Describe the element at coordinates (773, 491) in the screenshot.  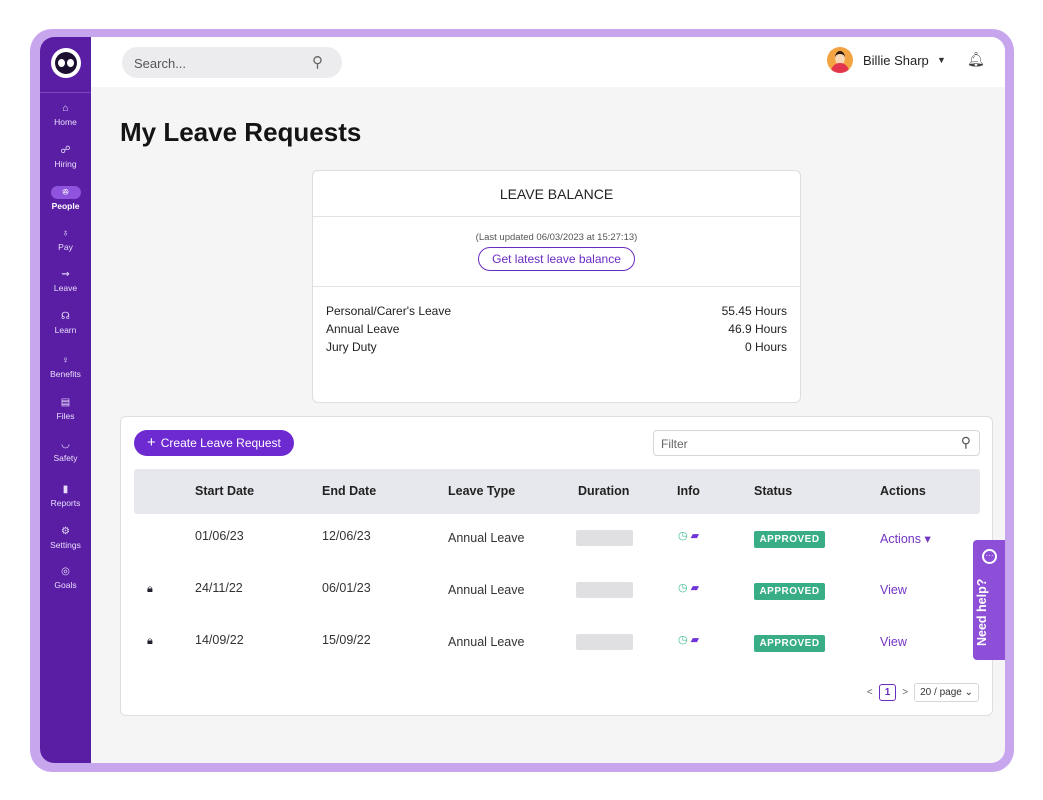
I see `column-header-status: Status` at that location.